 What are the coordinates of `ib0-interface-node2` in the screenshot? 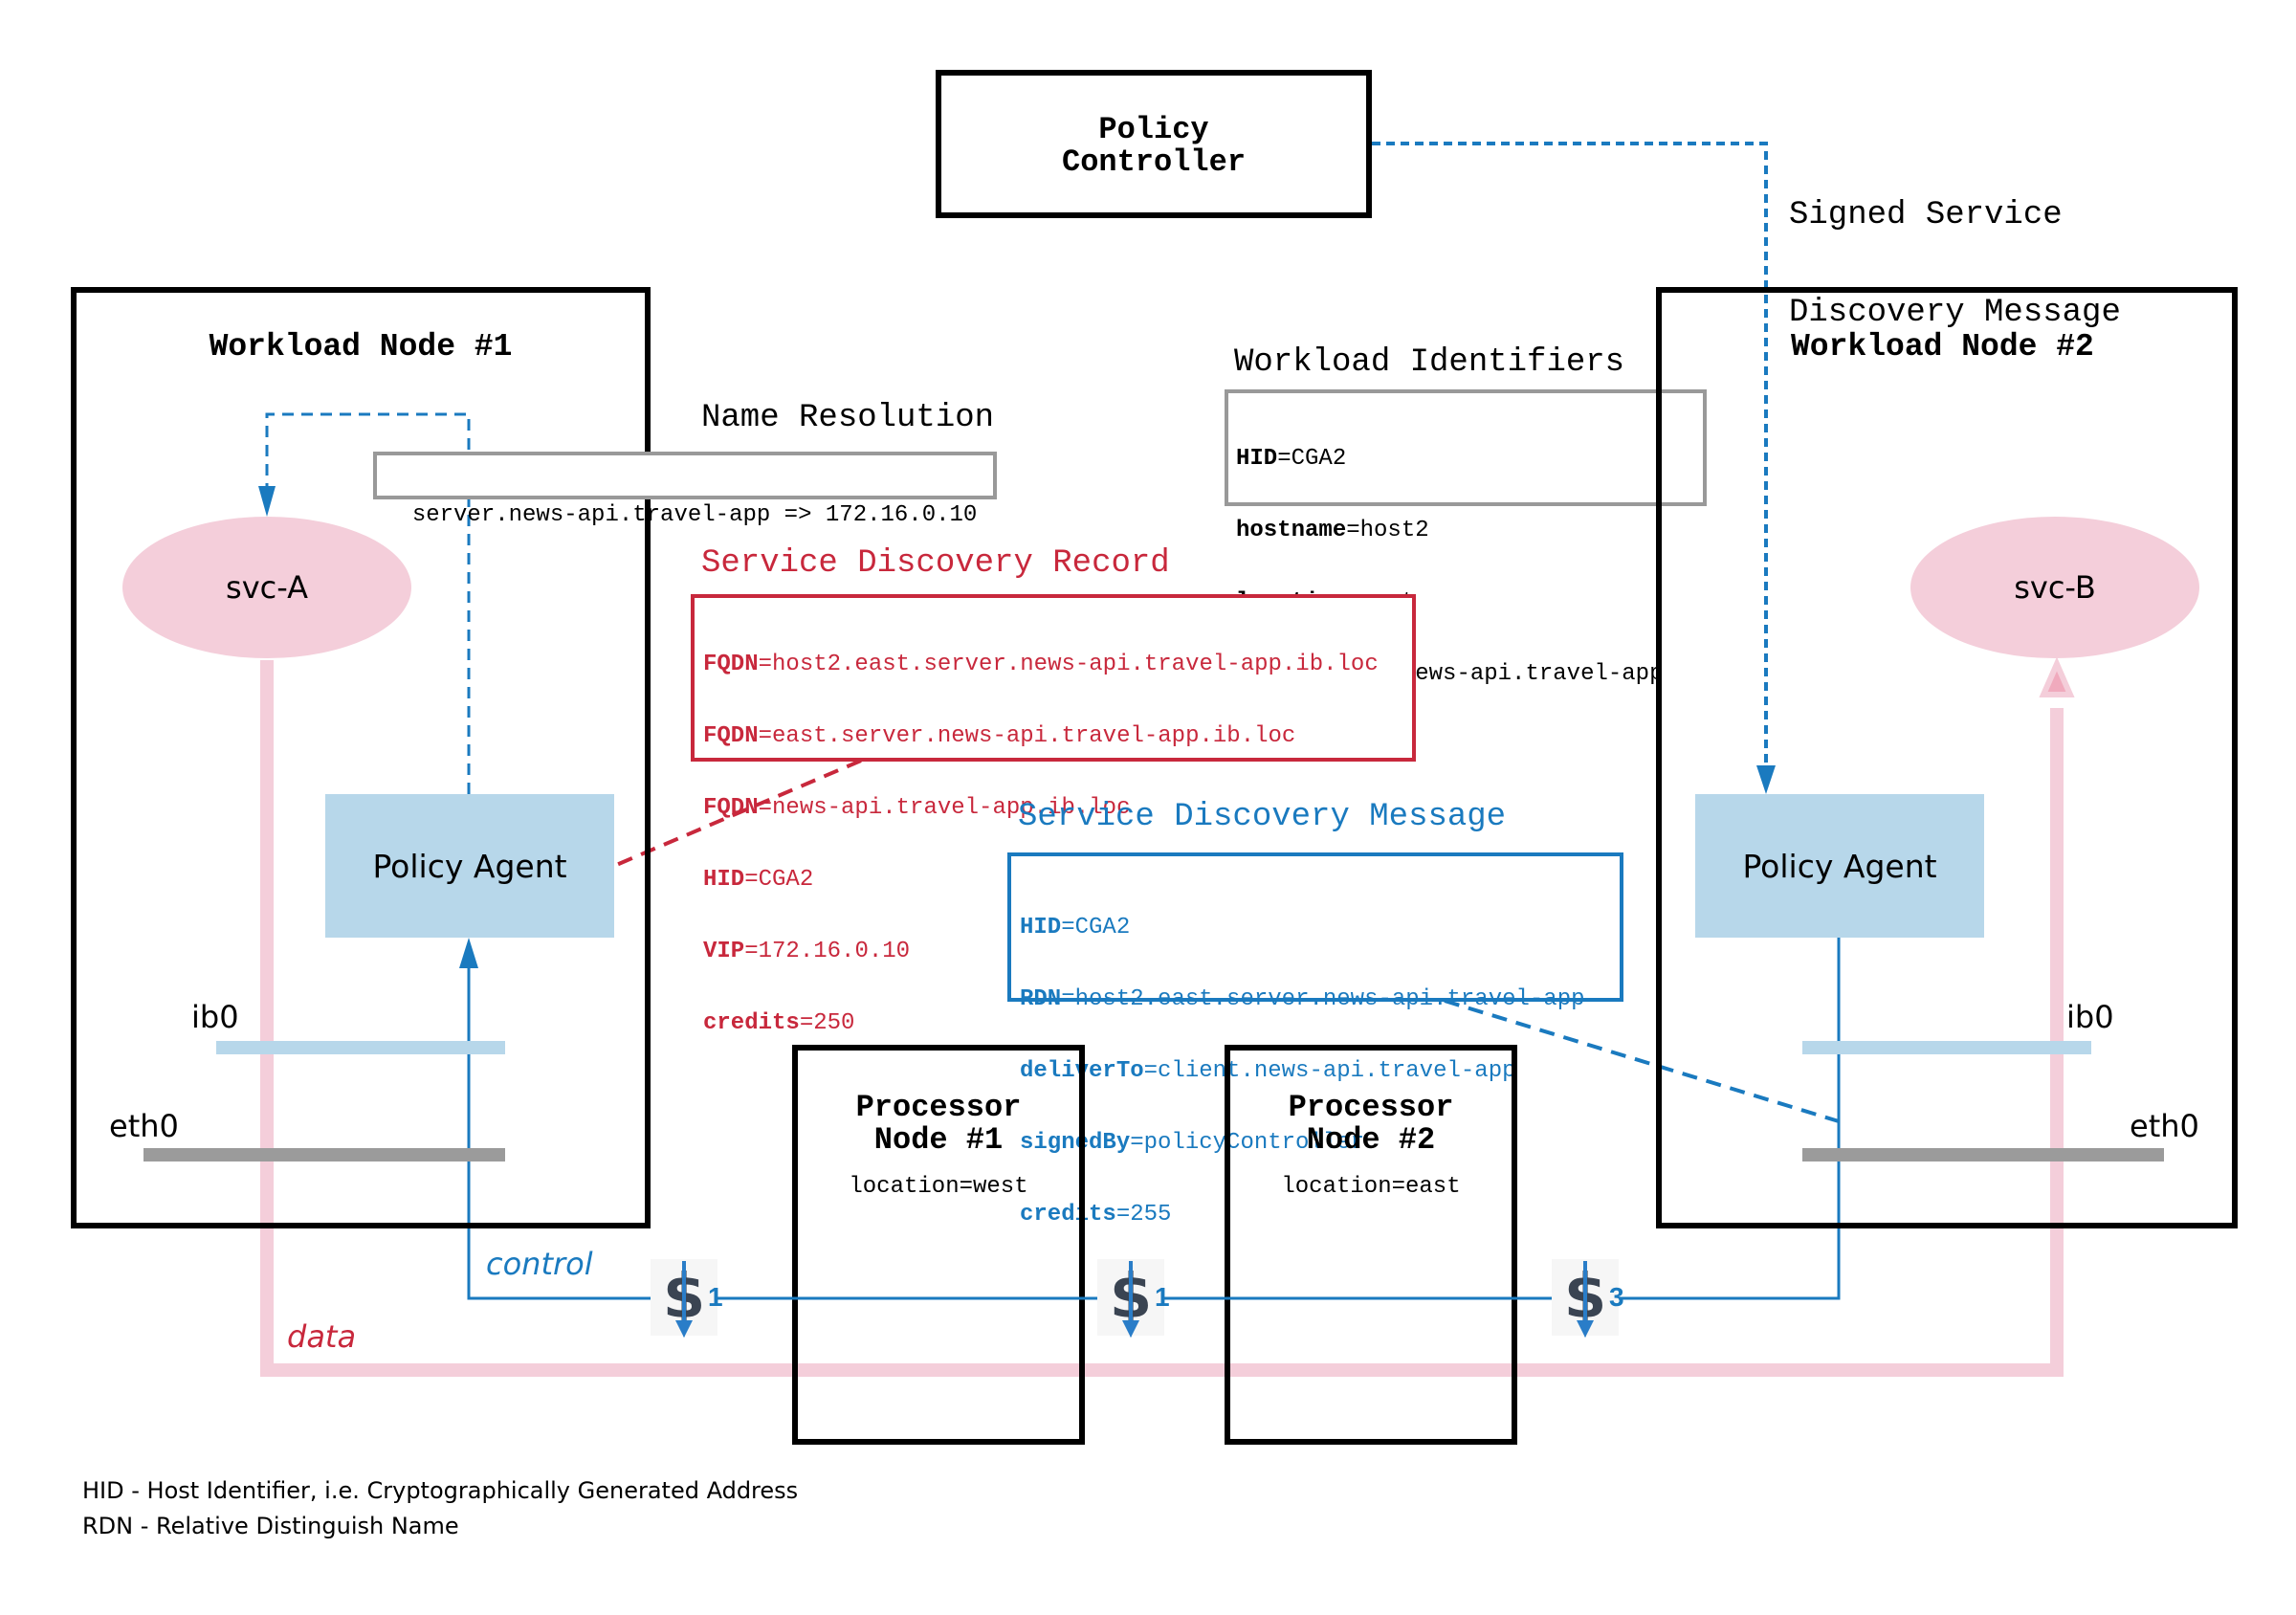 It's located at (1947, 1047).